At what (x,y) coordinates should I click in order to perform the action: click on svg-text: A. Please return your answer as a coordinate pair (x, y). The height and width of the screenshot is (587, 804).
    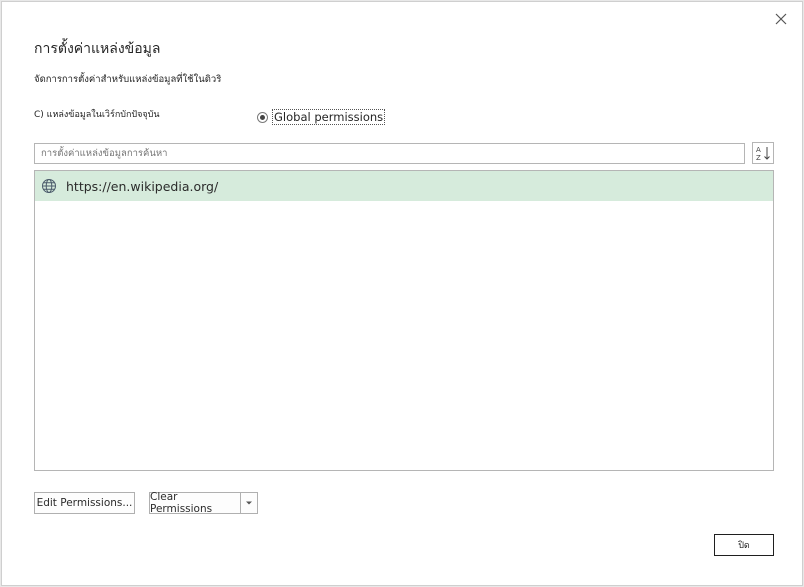
    Looking at the image, I should click on (758, 150).